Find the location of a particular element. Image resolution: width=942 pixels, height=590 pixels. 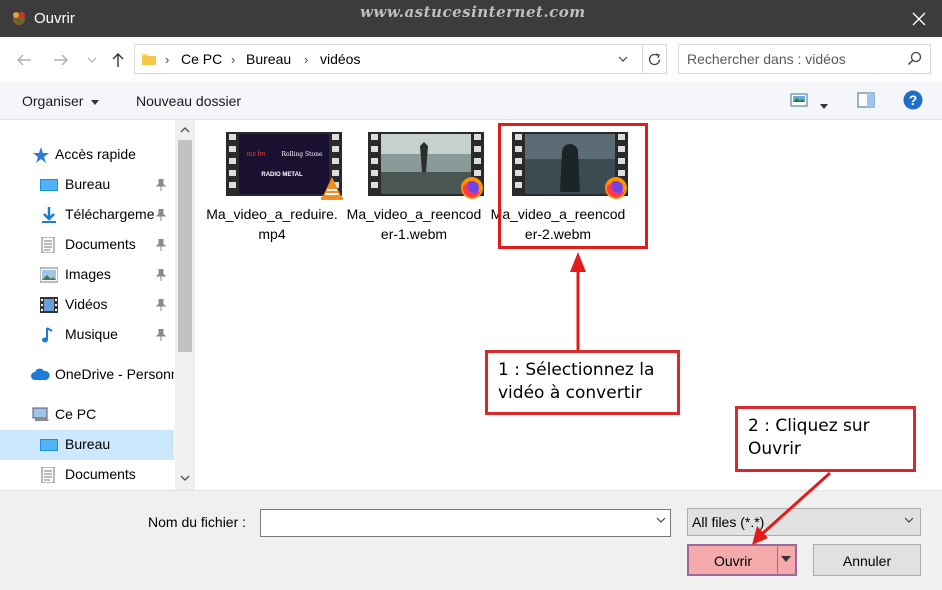

navigation-bar: › Ce PC › Bureau › vidéos is located at coordinates (471, 59).